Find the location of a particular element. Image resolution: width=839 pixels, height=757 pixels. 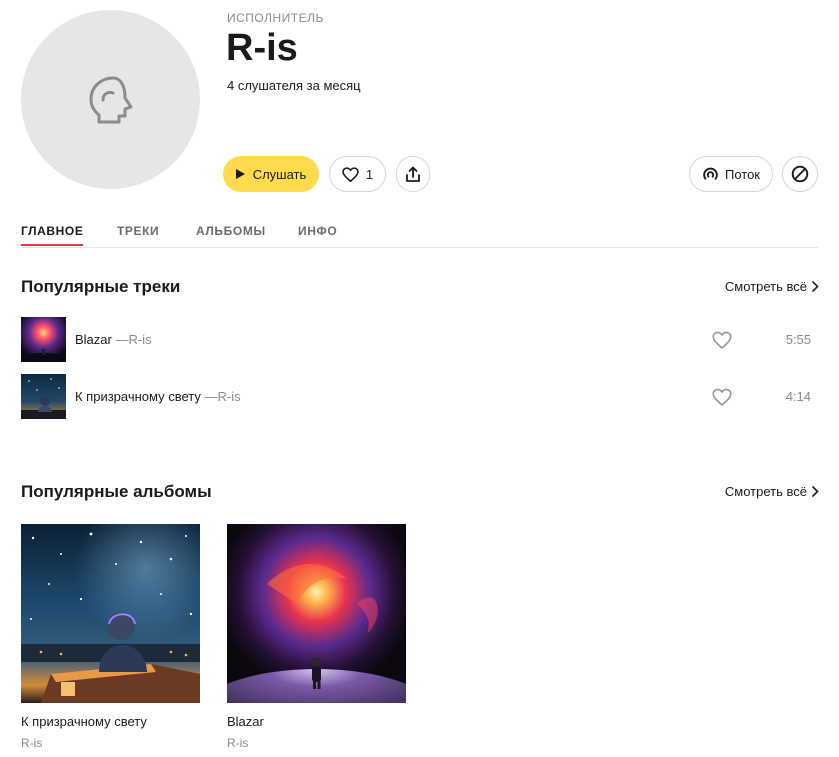

play-button-label: Слушать is located at coordinates (279, 174).